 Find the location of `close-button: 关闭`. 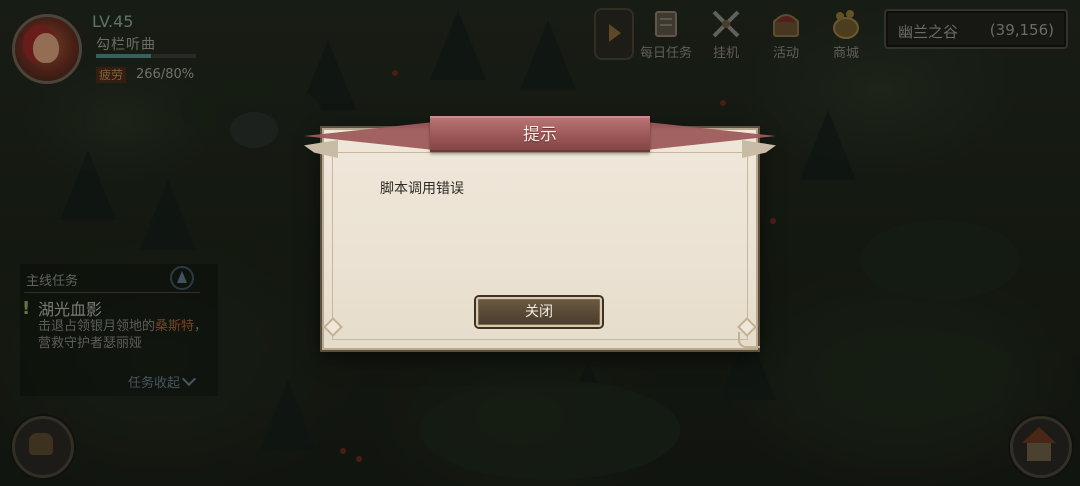

close-button: 关闭 is located at coordinates (539, 312).